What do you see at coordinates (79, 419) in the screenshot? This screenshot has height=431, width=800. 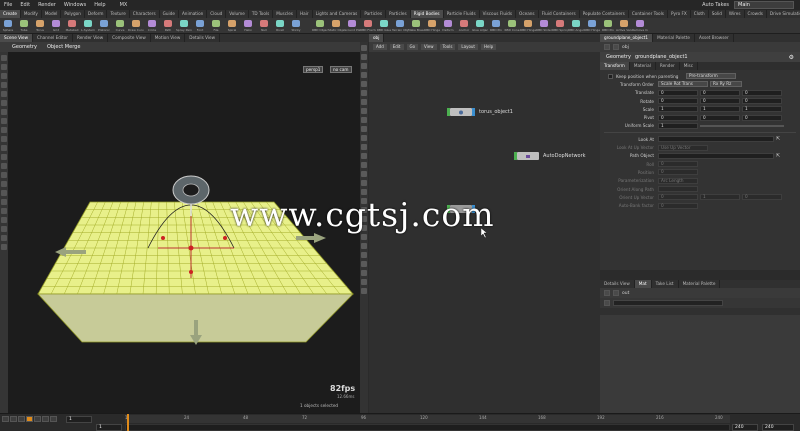 I see `current-frame-field: 1` at bounding box center [79, 419].